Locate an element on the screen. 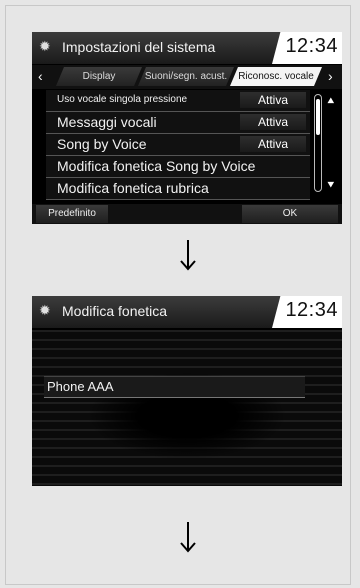 The image size is (360, 588). list-item-label: Uso vocale singola pressione is located at coordinates (122, 99).